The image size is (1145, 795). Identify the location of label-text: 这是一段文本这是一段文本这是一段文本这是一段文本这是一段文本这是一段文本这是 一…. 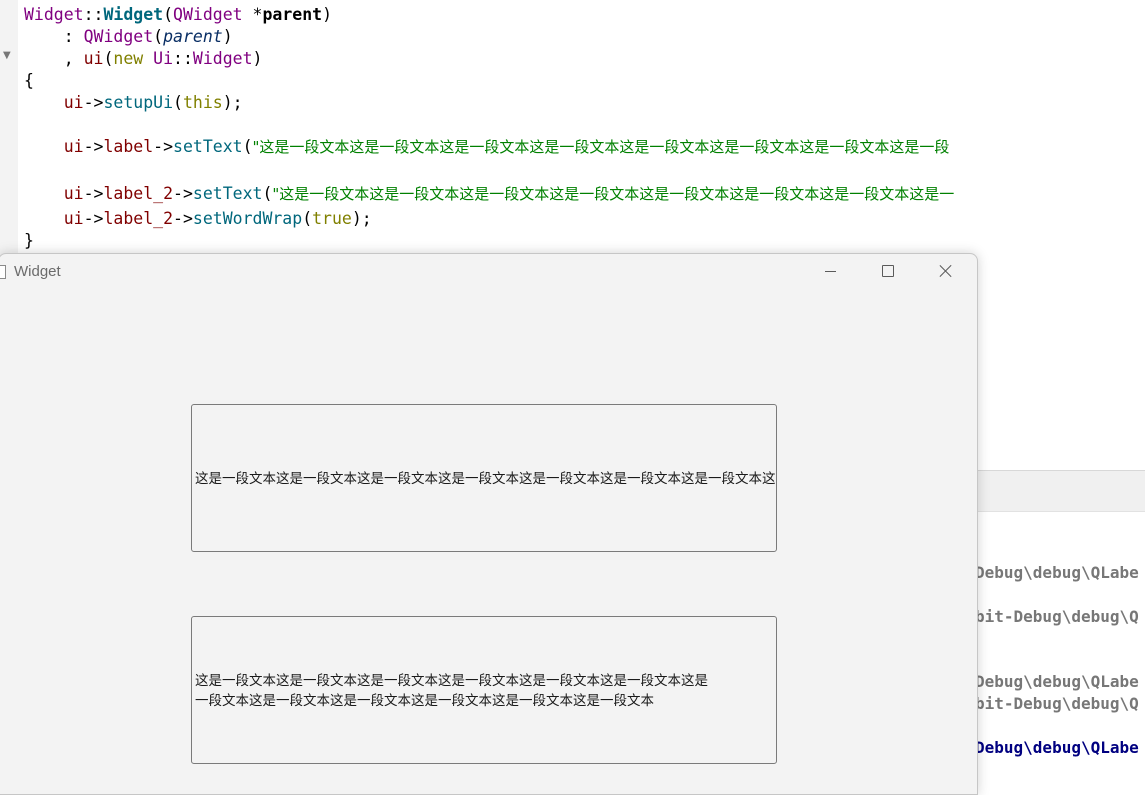
(451, 691).